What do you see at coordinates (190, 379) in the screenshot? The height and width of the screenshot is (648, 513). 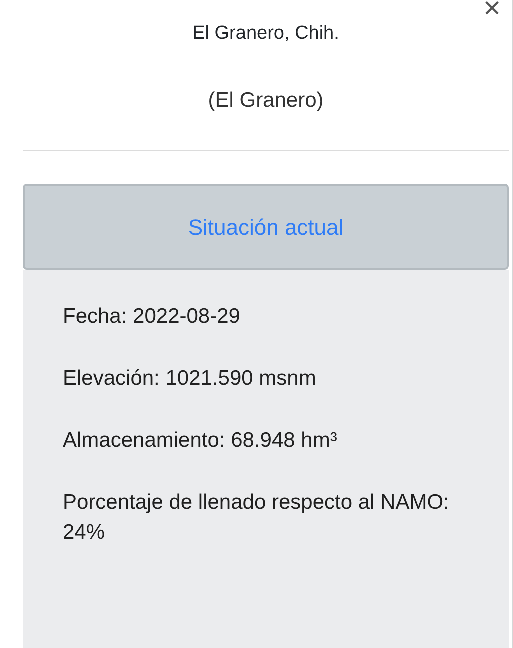 I see `field-text: Elevación: 1021.590 msnm` at bounding box center [190, 379].